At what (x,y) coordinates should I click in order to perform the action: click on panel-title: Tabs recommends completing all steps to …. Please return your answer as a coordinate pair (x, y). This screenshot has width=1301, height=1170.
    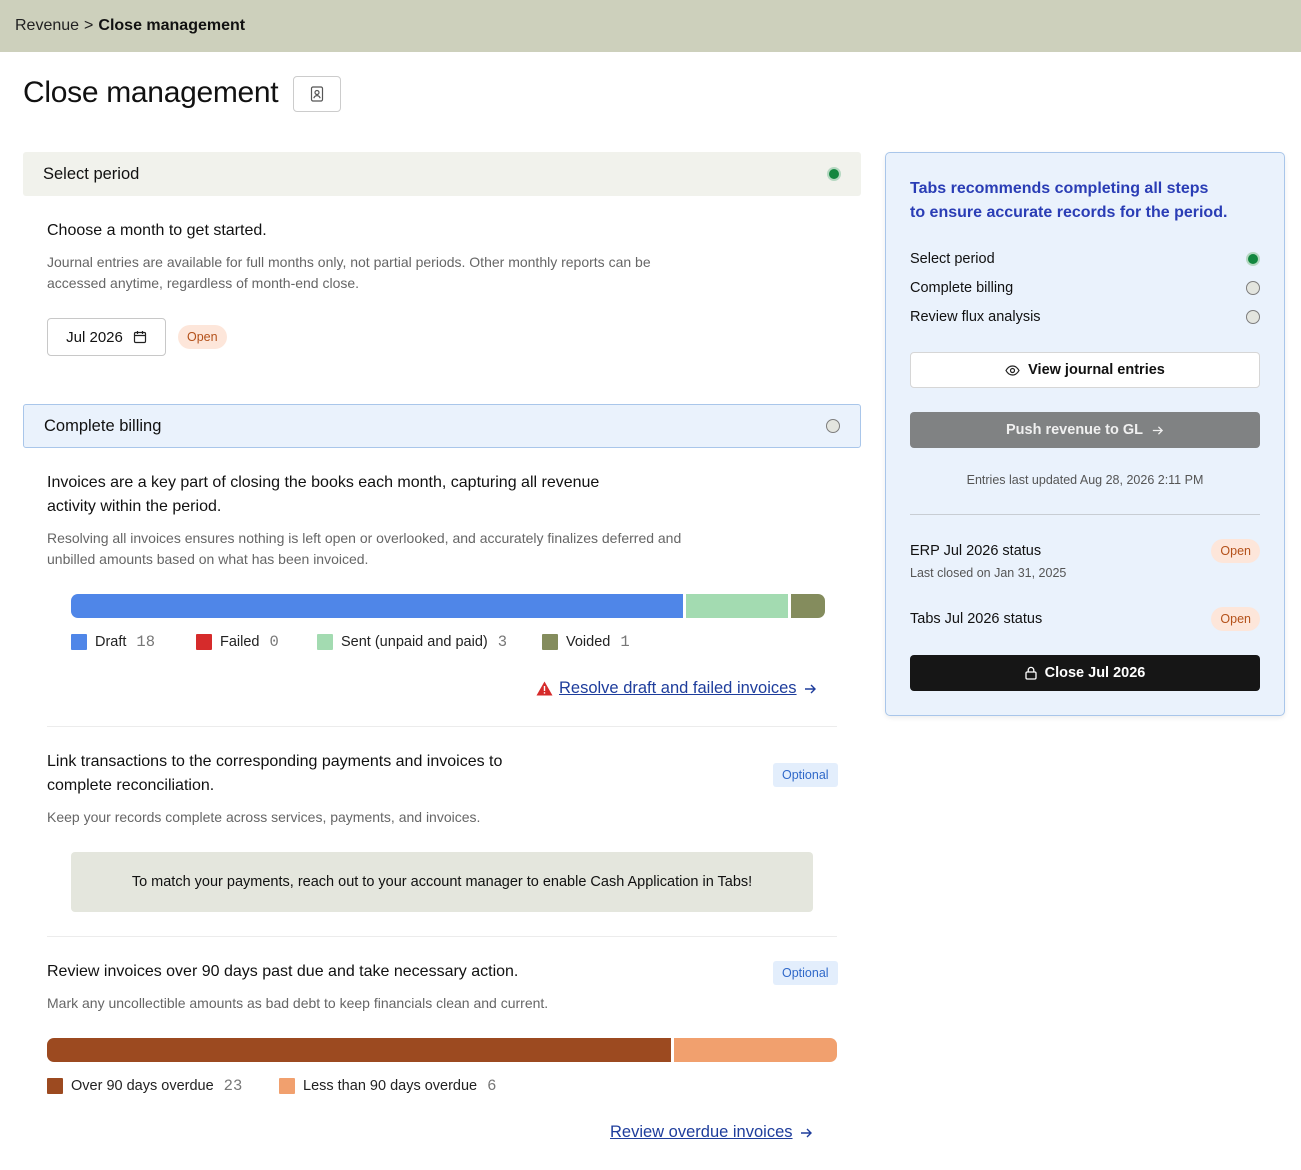
    Looking at the image, I should click on (1080, 201).